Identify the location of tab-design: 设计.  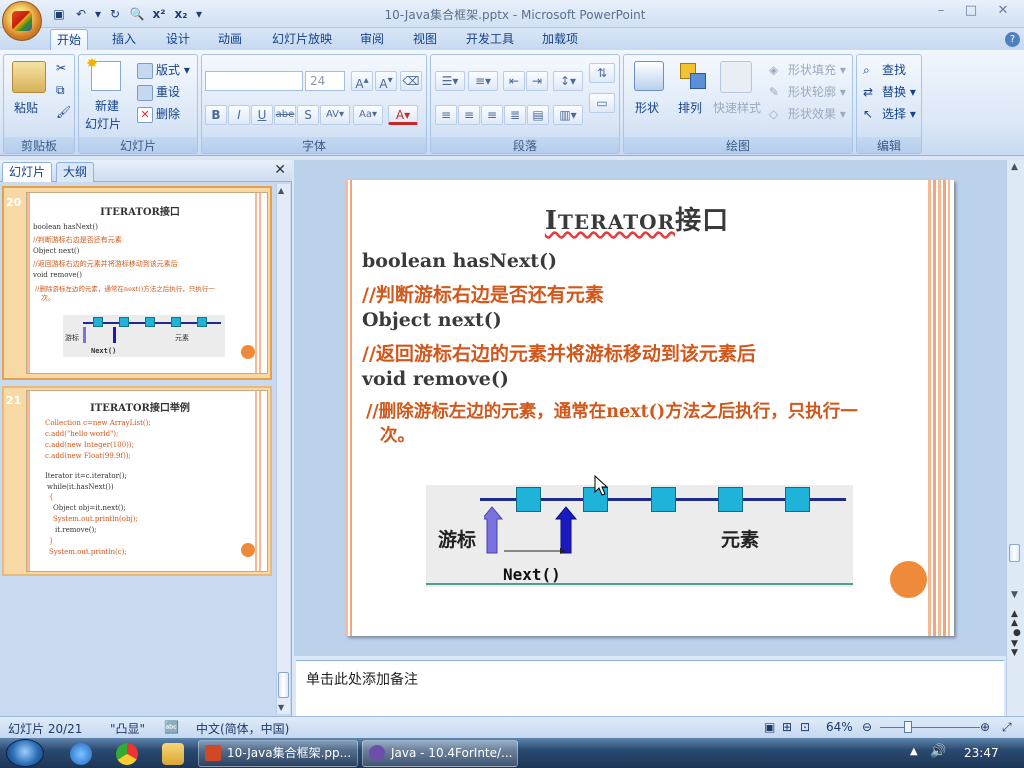
(178, 39).